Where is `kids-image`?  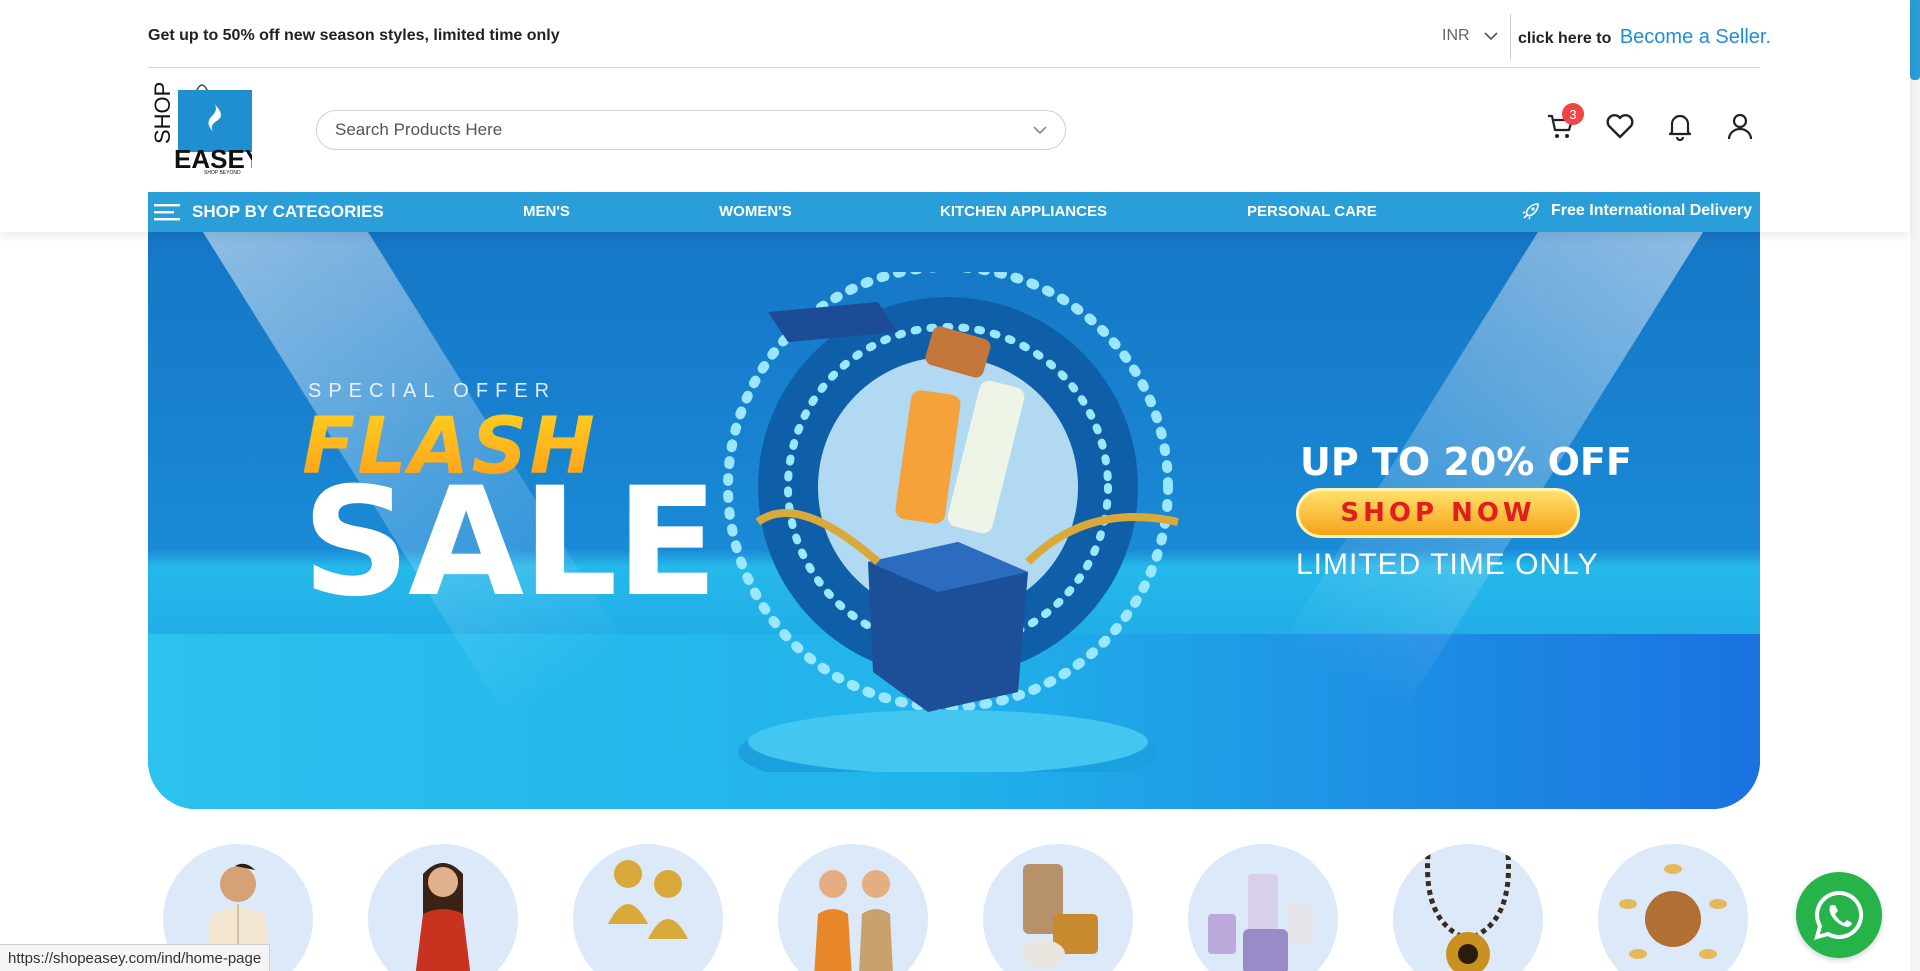
kids-image is located at coordinates (853, 920).